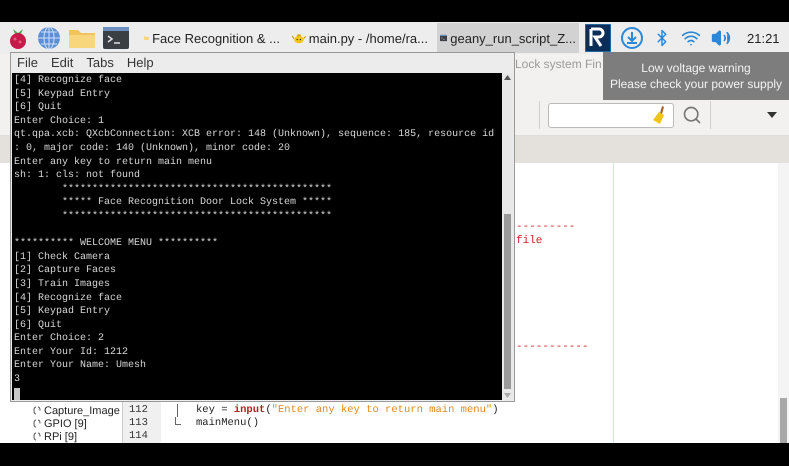 This screenshot has height=466, width=789. I want to click on window-title: Lock system Fin, so click(558, 64).